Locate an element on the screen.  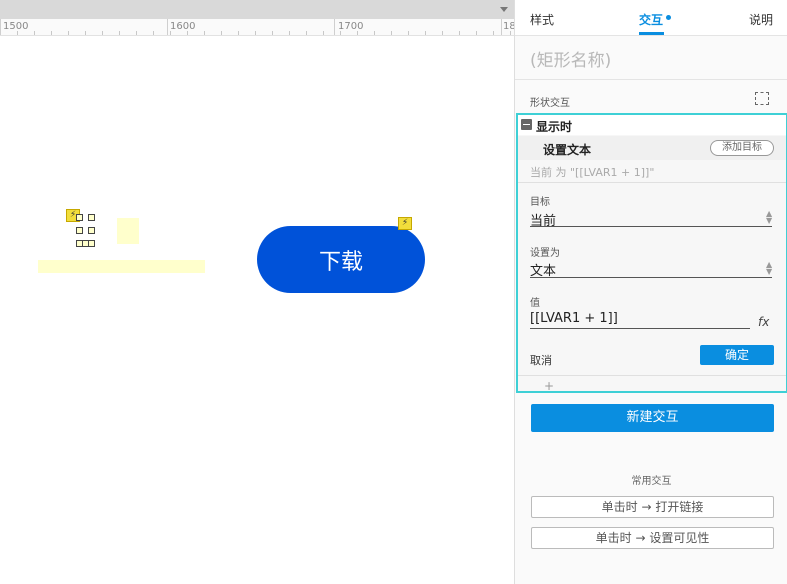
ruler-label: 1500 is located at coordinates (16, 26).